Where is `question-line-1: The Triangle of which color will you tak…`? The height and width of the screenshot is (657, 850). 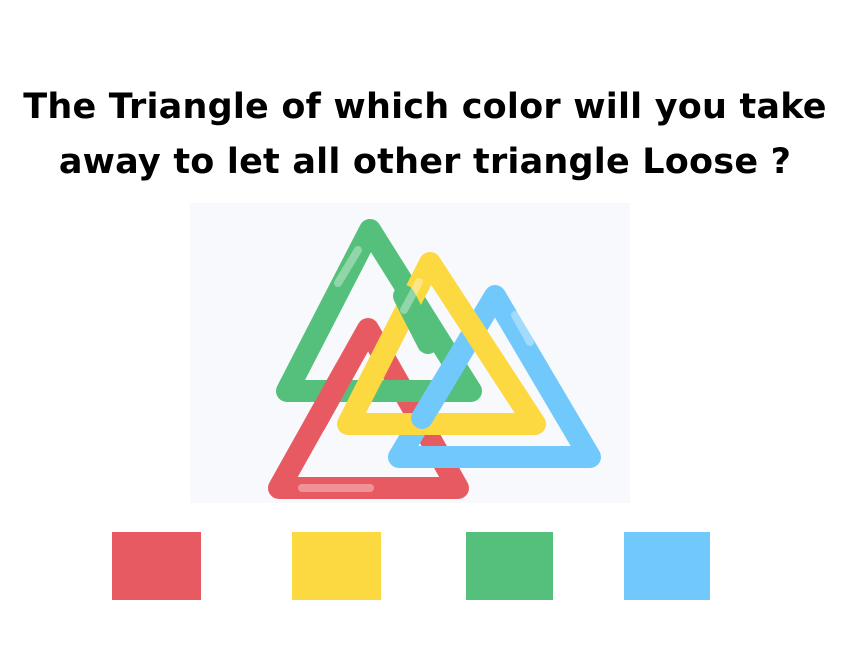
question-line-1: The Triangle of which color will you tak… is located at coordinates (425, 107).